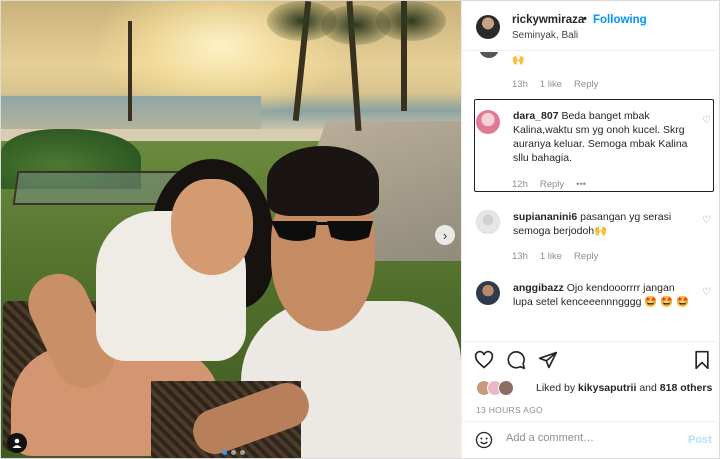 The image size is (720, 459). I want to click on sunglasses, so click(322, 231).